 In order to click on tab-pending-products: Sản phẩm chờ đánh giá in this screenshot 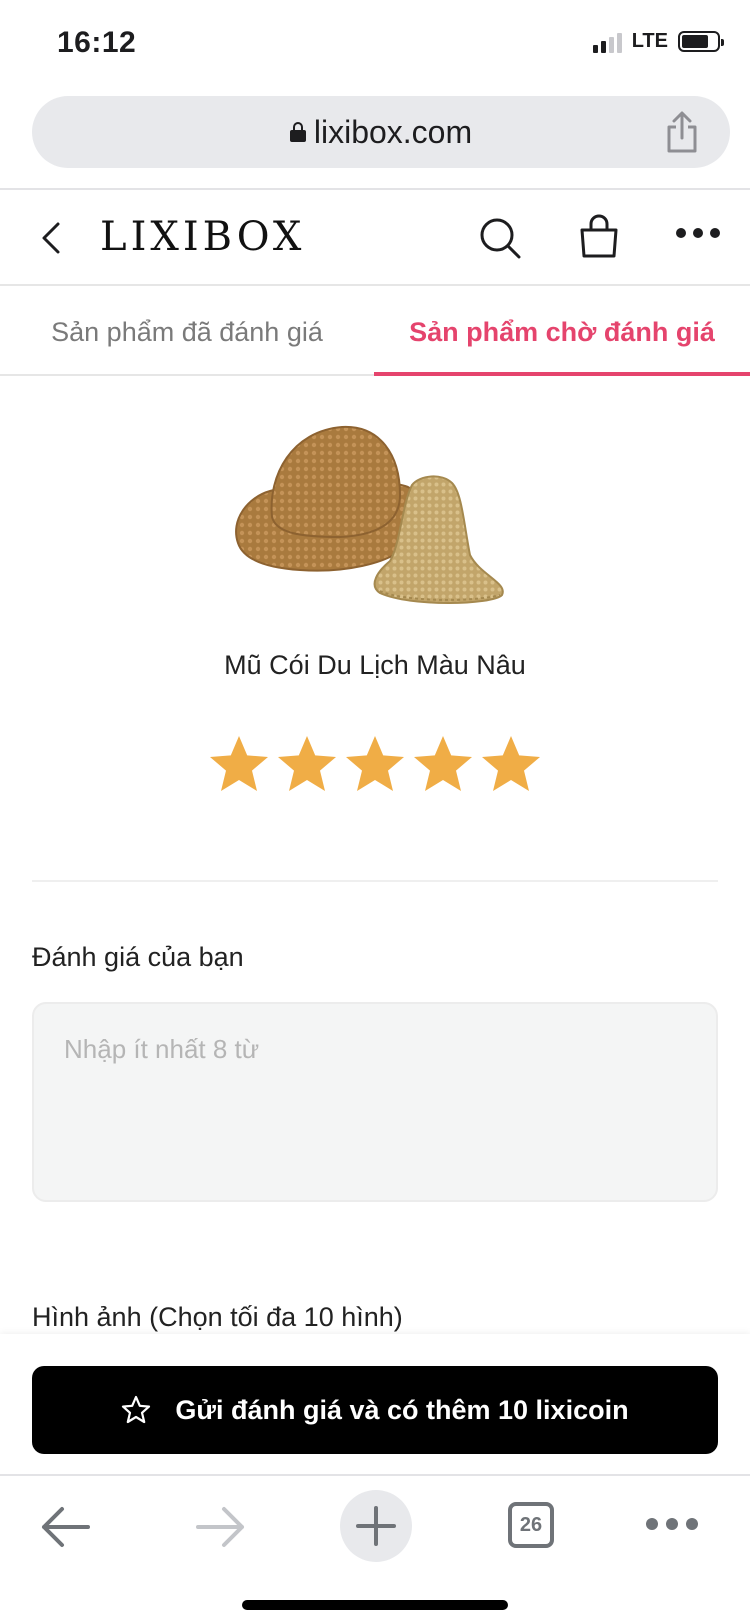, I will do `click(562, 332)`.